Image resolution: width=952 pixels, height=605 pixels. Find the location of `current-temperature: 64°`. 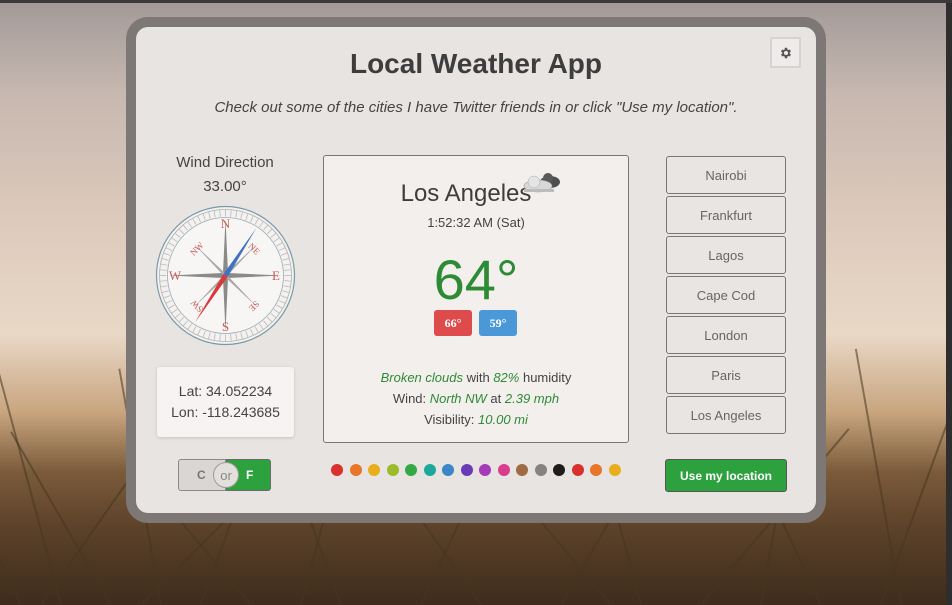

current-temperature: 64° is located at coordinates (476, 279).